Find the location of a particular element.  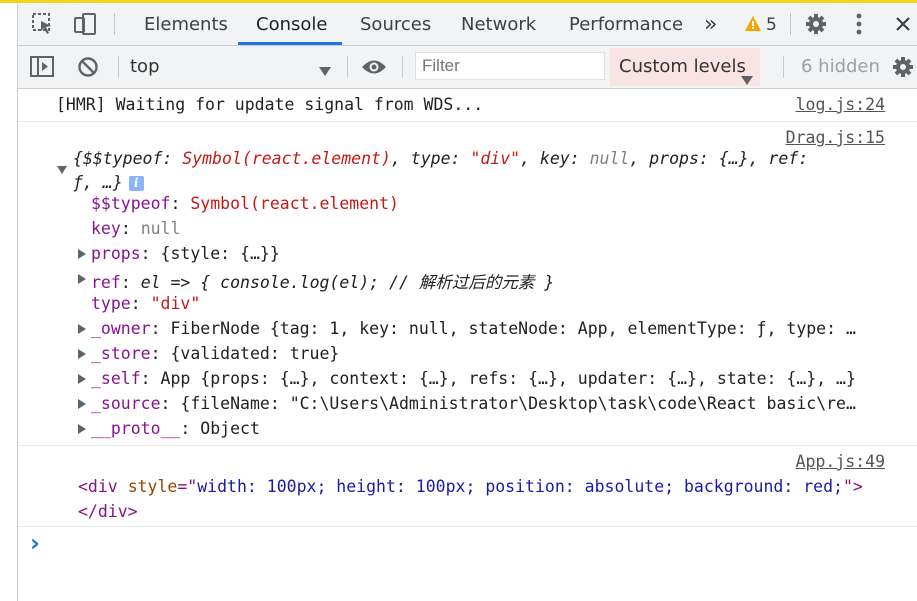

more-options-icon is located at coordinates (859, 24).